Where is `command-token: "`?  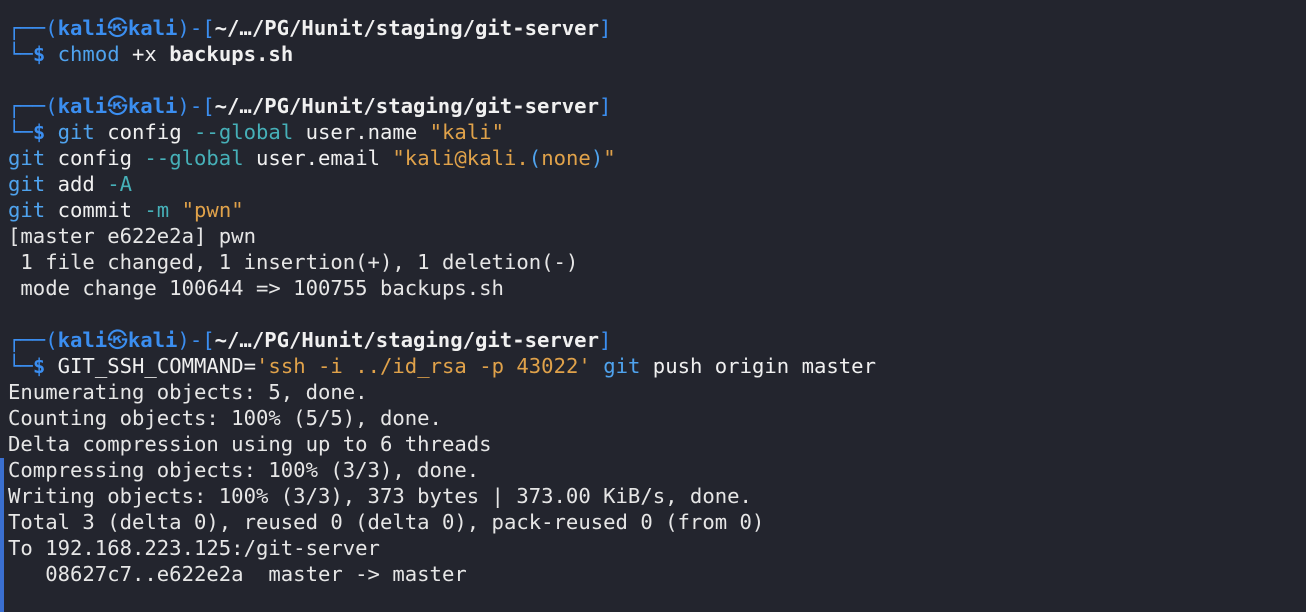
command-token: " is located at coordinates (609, 158).